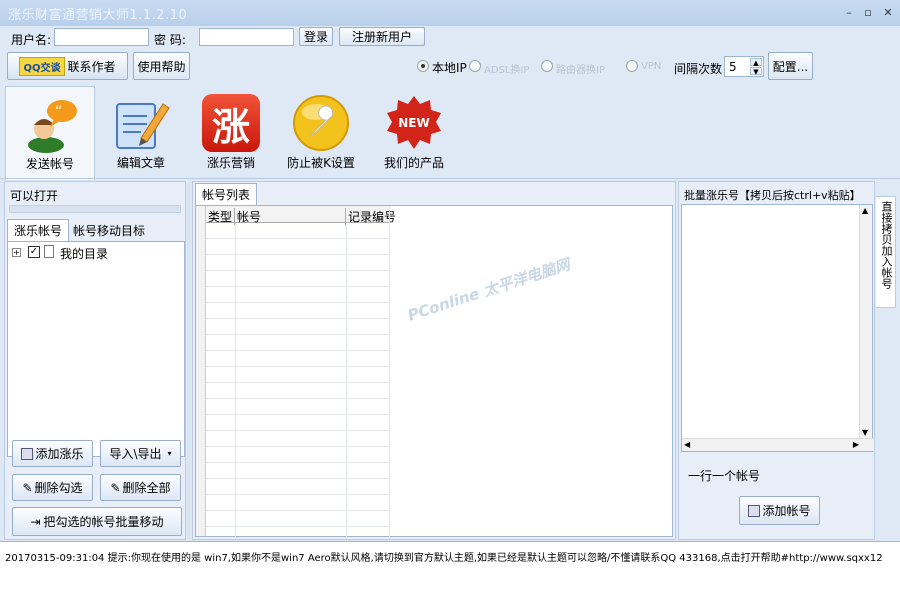 This screenshot has width=900, height=601. What do you see at coordinates (489, 290) in the screenshot?
I see `watermark: PConline 太平洋电脑网` at bounding box center [489, 290].